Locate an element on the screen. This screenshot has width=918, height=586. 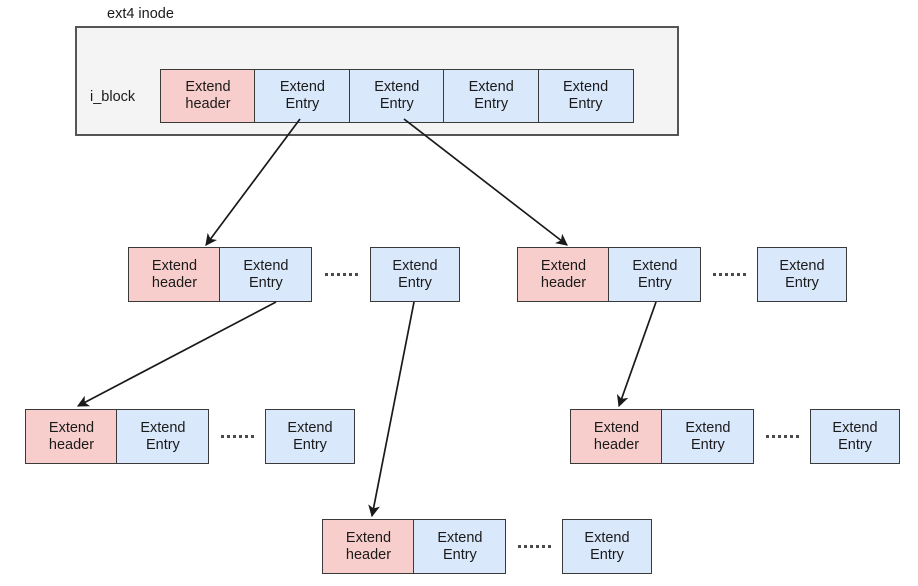
arrow-index-right-entry-to-leaf-right is located at coordinates (636, 354).